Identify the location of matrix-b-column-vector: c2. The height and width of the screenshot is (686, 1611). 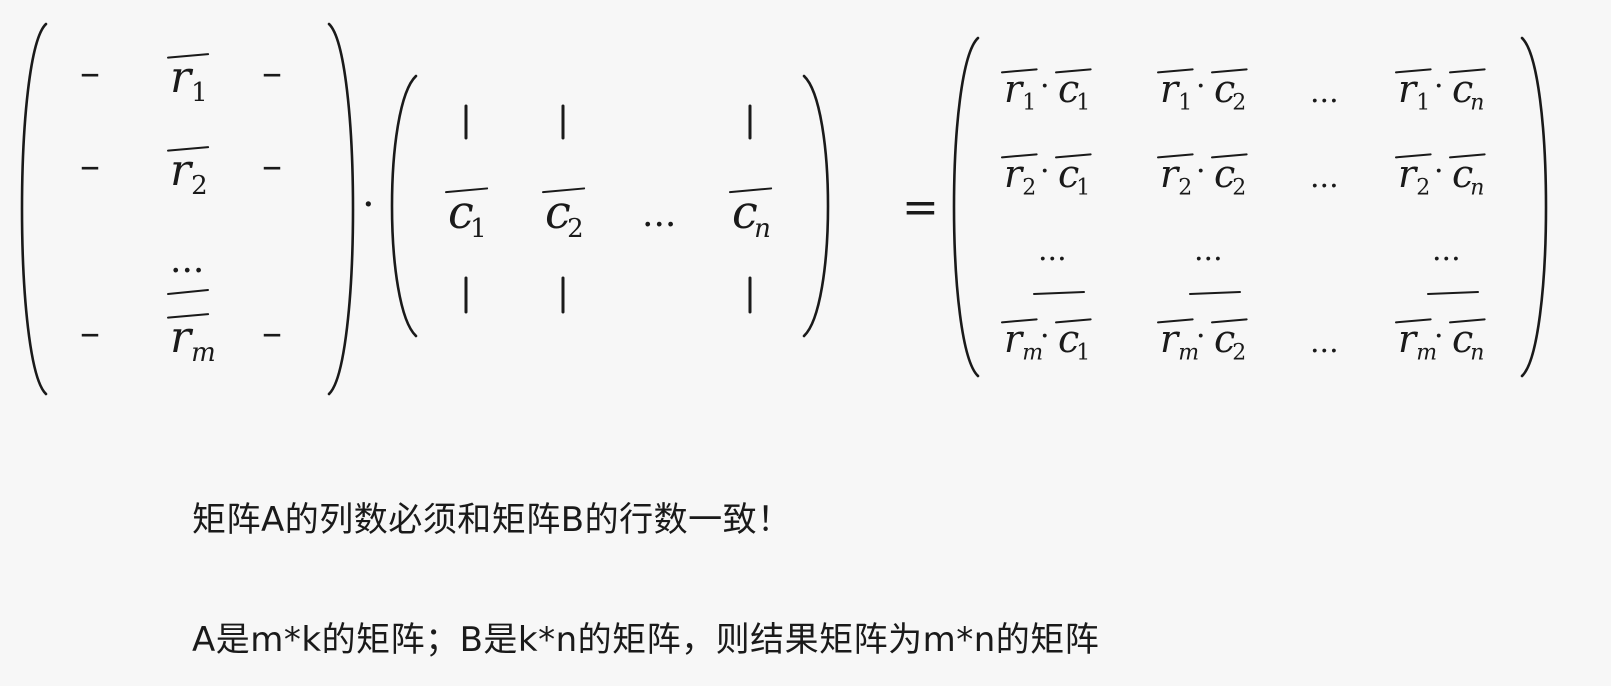
(564, 214).